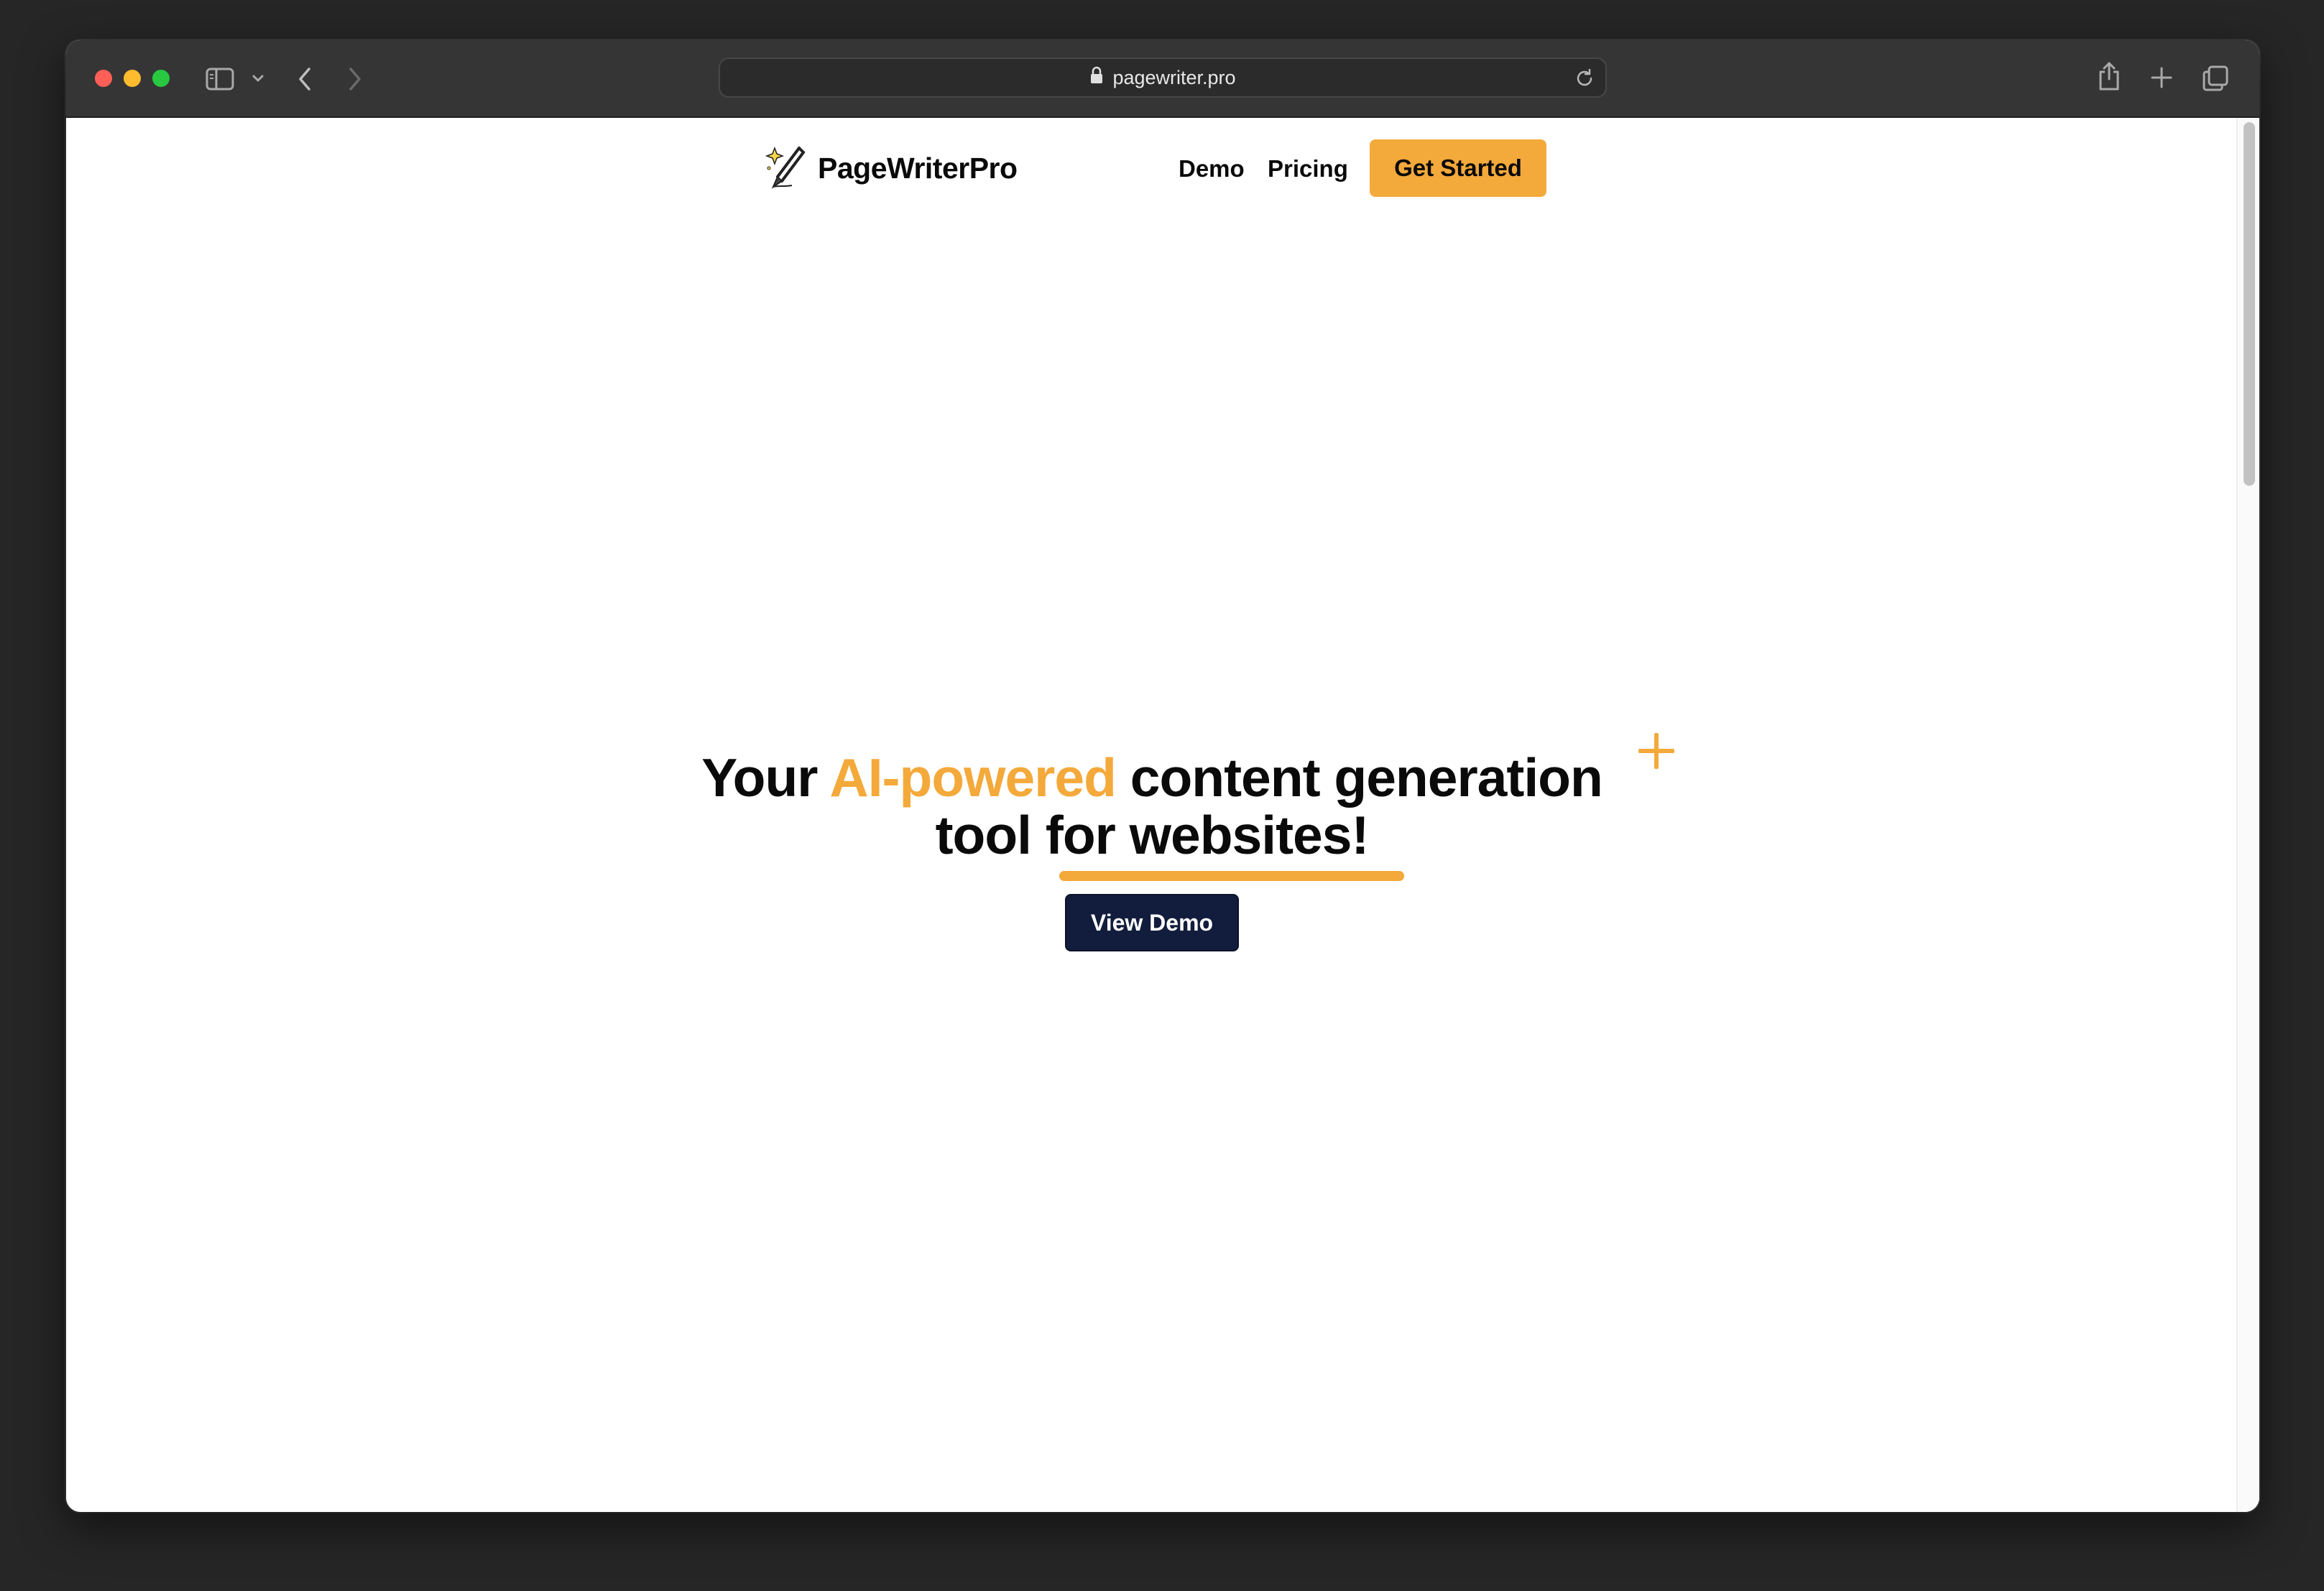 The width and height of the screenshot is (2324, 1591). Describe the element at coordinates (1308, 169) in the screenshot. I see `nav-link-pricing: Pricing` at that location.